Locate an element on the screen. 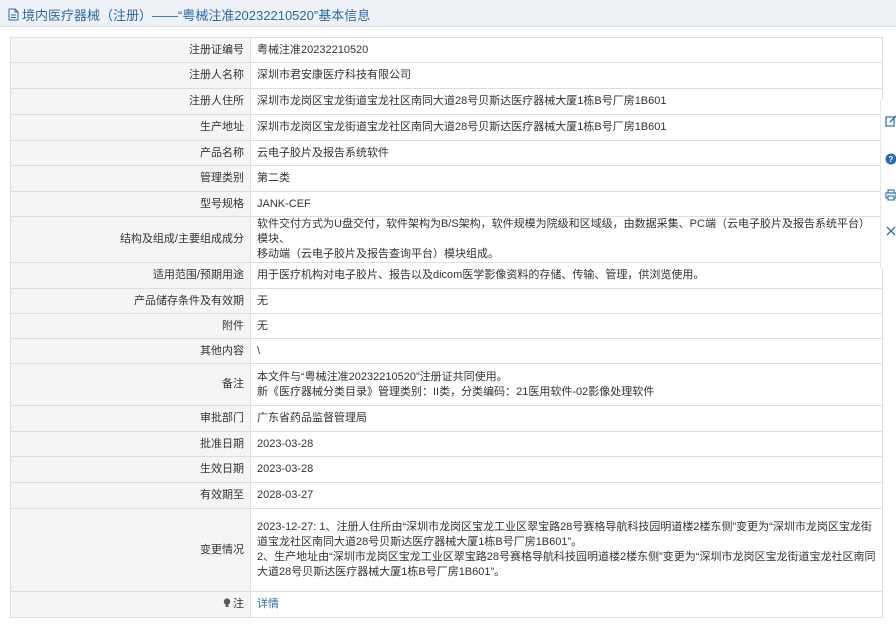 The image size is (896, 637). row-label: 变更情况 is located at coordinates (130, 550).